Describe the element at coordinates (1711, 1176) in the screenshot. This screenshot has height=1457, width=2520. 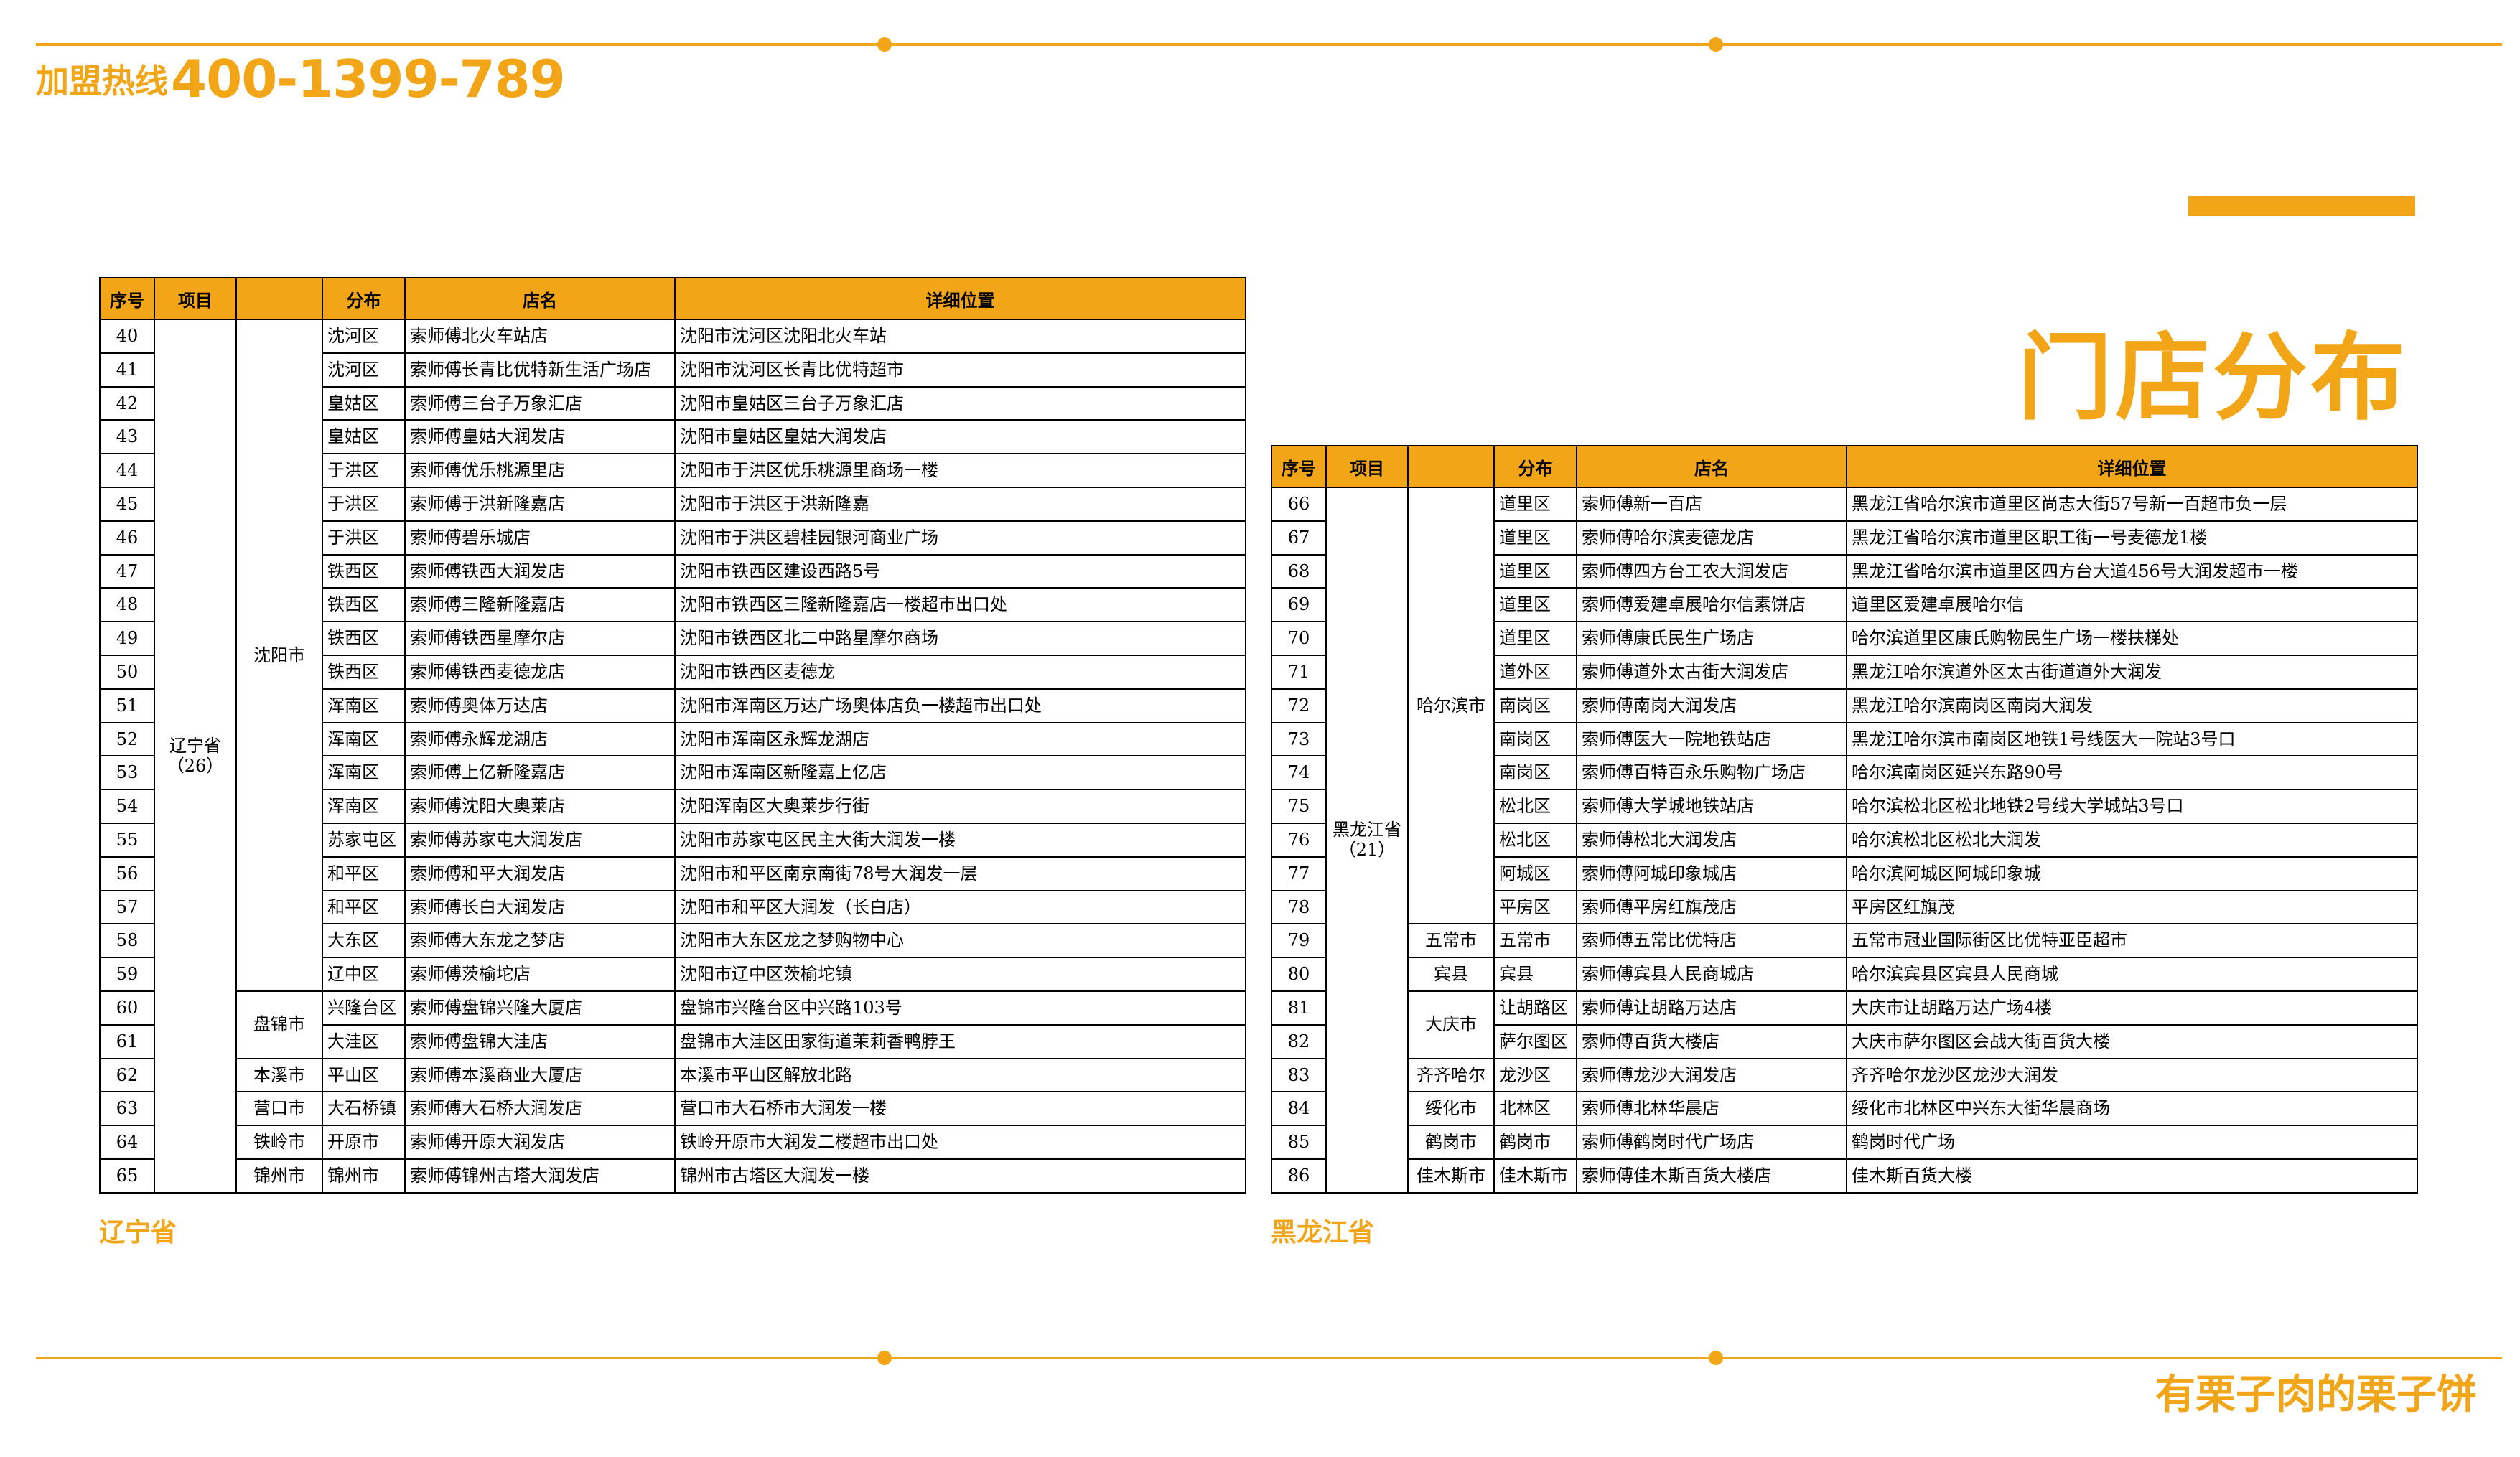
I see `store-name-cell: 索师傅佳木斯百货大楼店` at that location.